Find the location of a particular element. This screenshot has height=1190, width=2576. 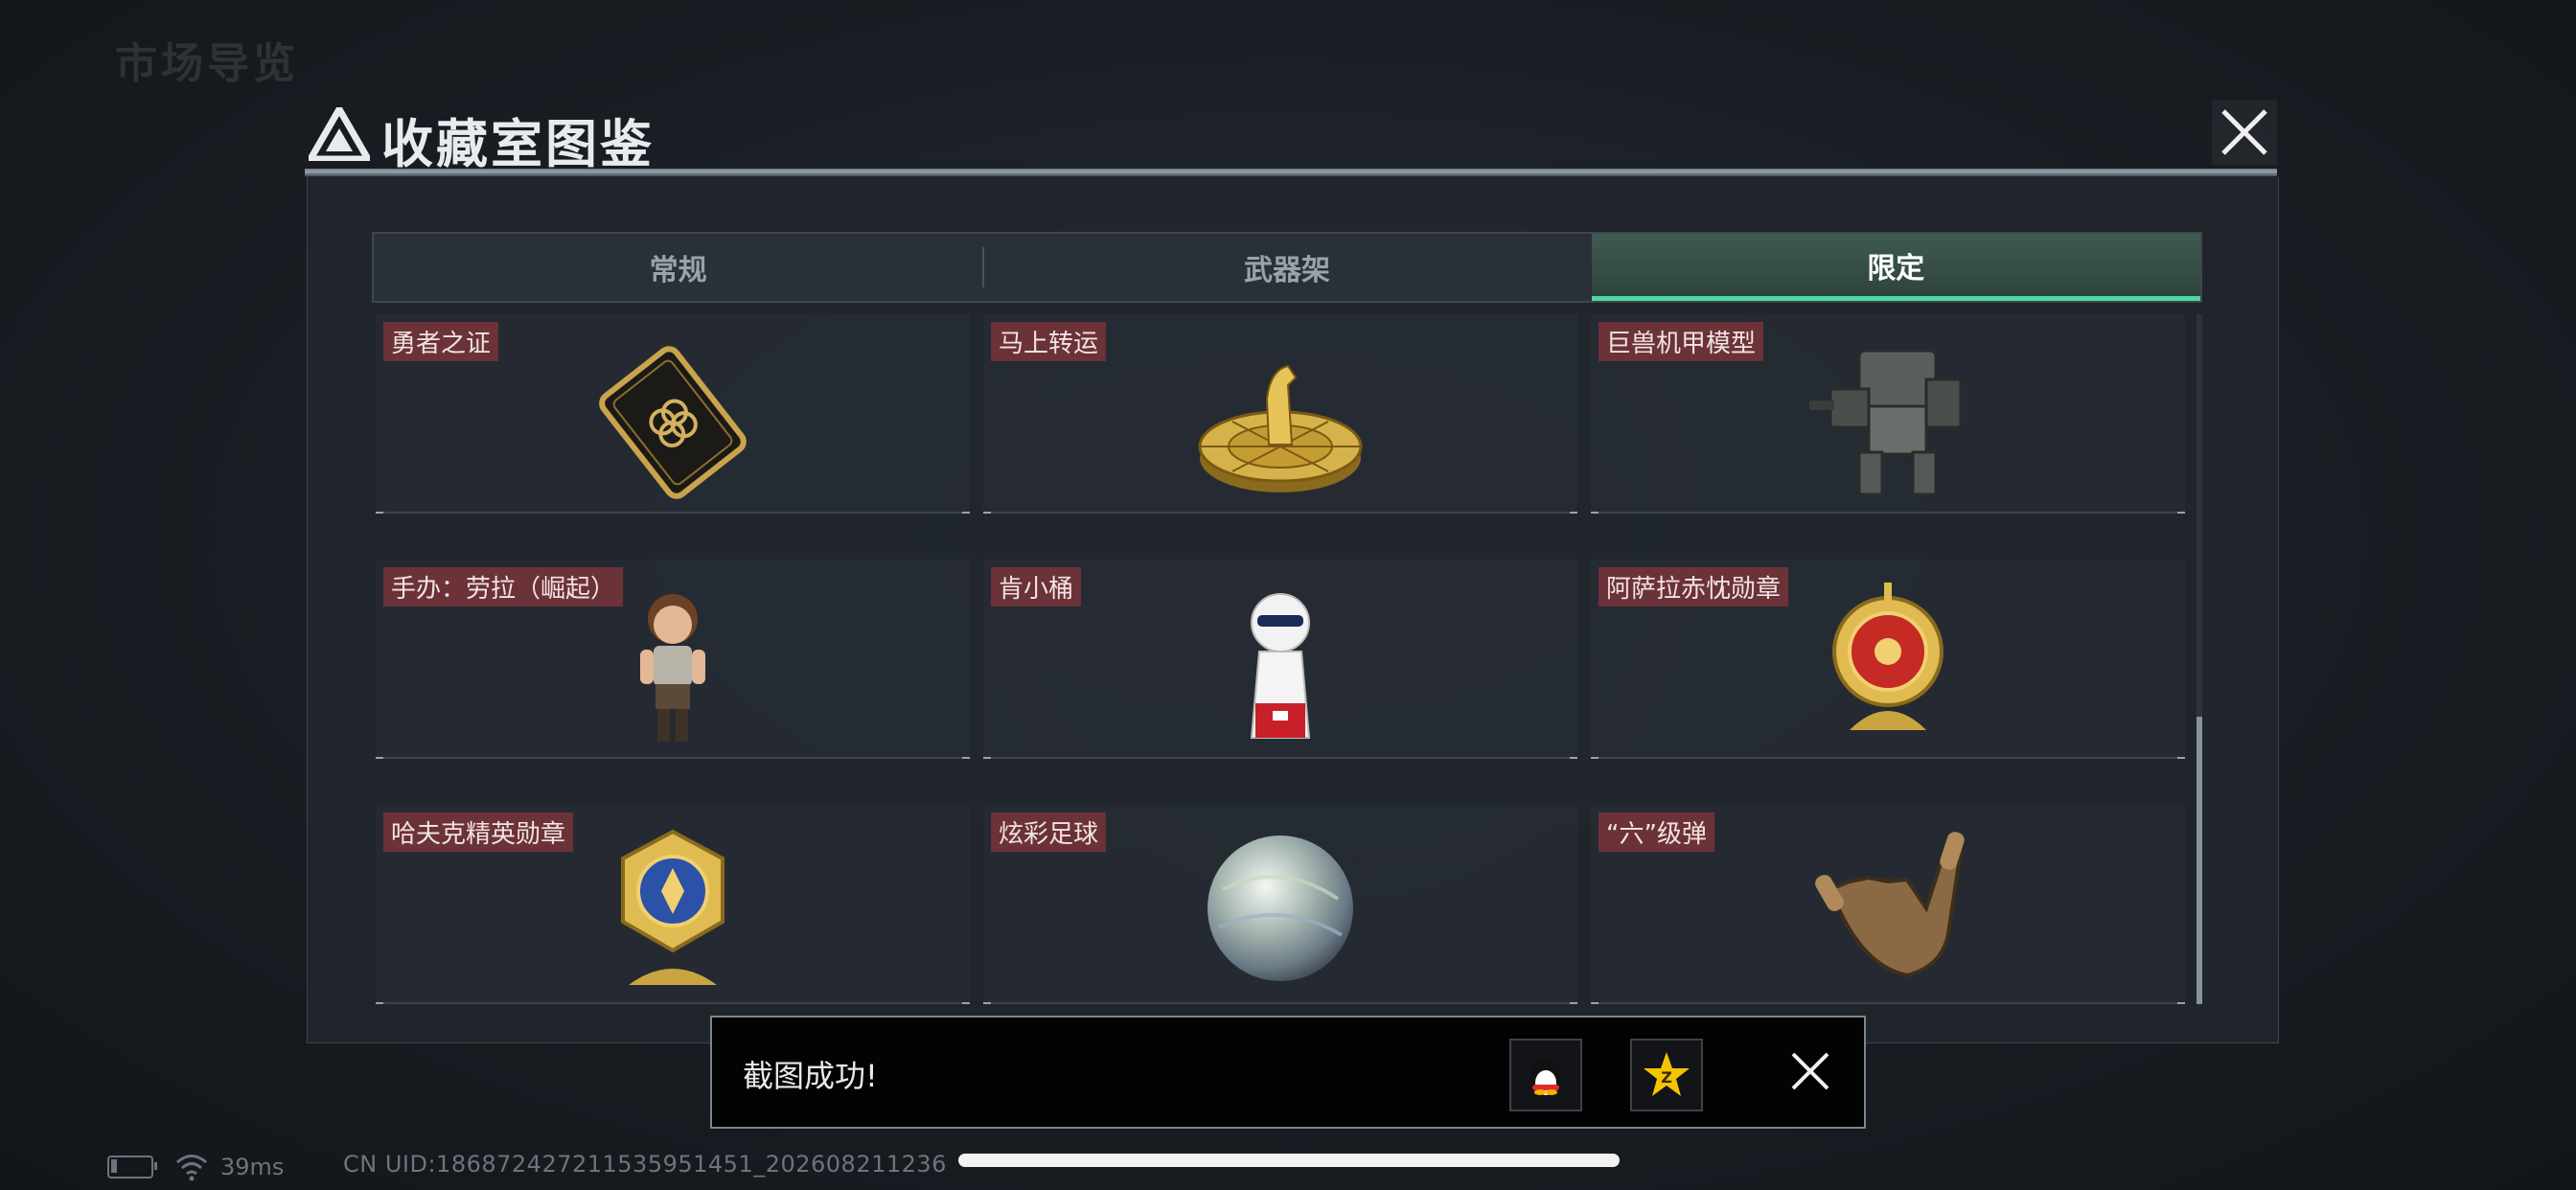

hand-bullet-icon is located at coordinates (1890, 905).